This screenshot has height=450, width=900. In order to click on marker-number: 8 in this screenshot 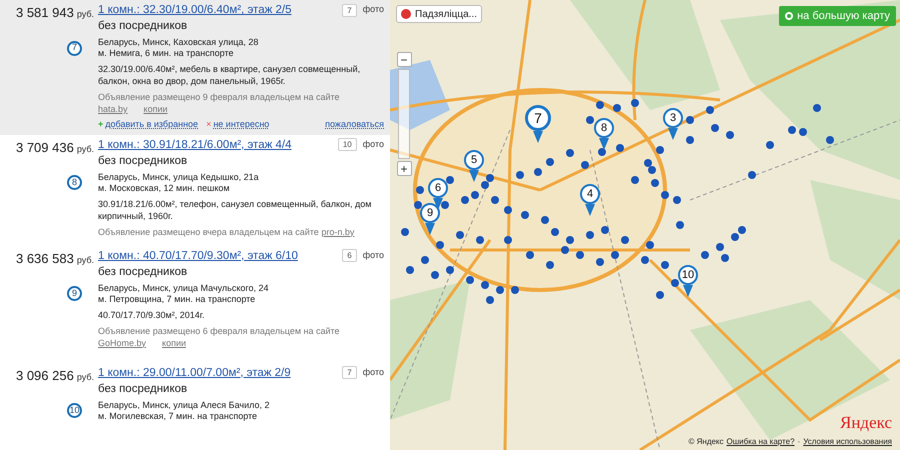, I will do `click(74, 182)`.